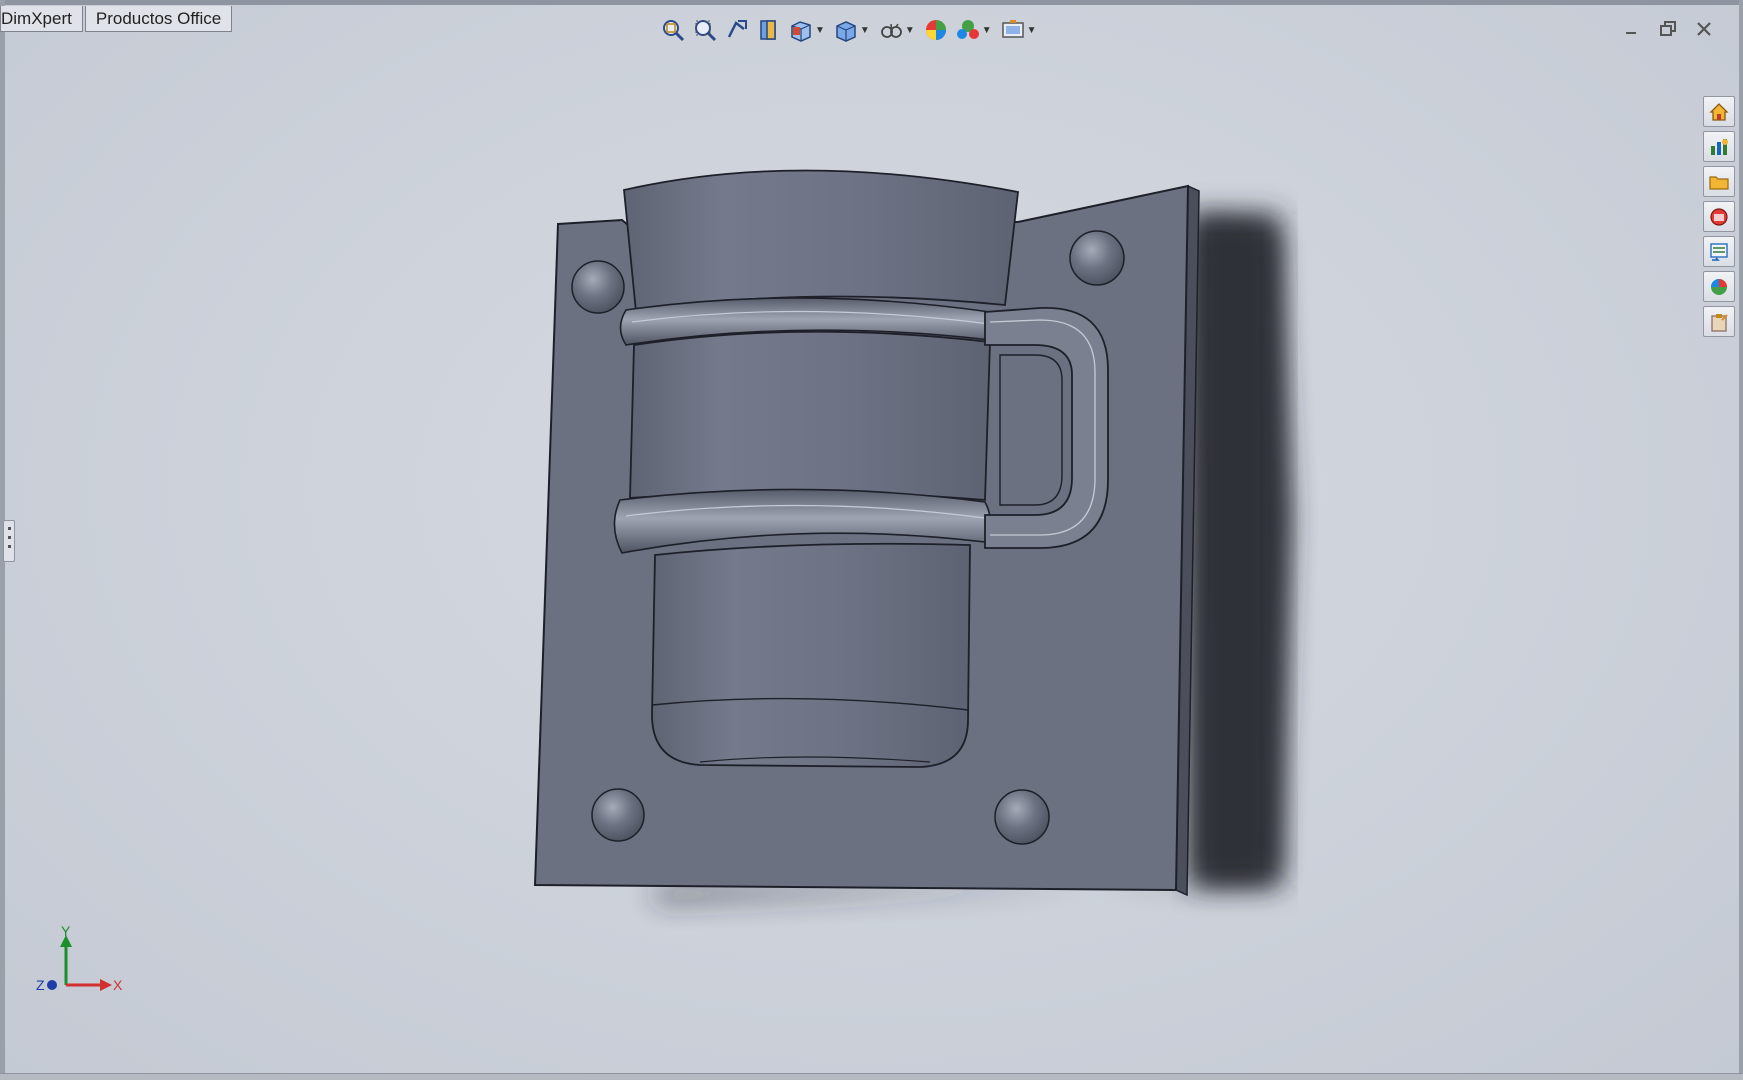 This screenshot has height=1080, width=1743. I want to click on handle-opening, so click(1031, 430).